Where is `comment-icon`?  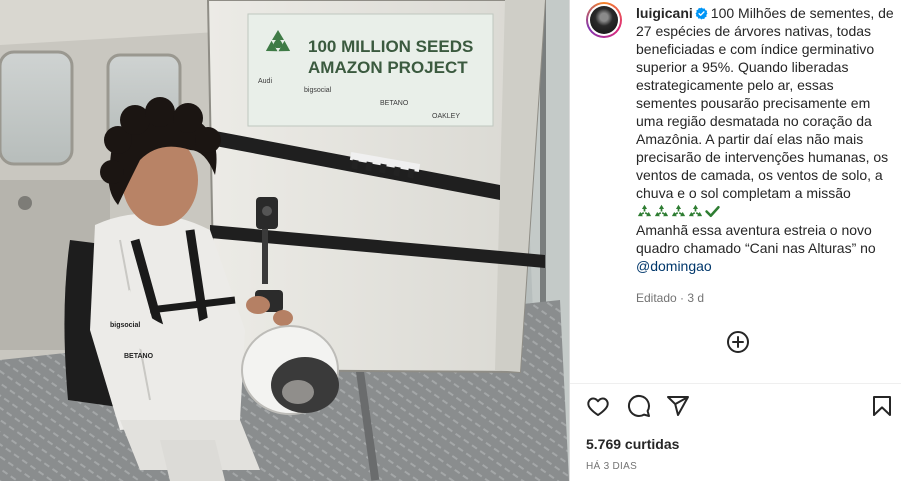 comment-icon is located at coordinates (638, 405).